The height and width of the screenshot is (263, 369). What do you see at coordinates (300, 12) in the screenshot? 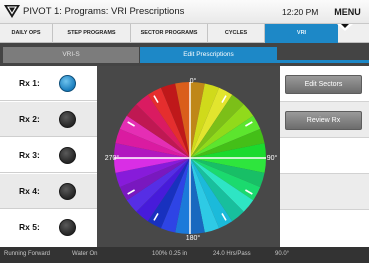
I see `clock-time: 12:20 PM` at bounding box center [300, 12].